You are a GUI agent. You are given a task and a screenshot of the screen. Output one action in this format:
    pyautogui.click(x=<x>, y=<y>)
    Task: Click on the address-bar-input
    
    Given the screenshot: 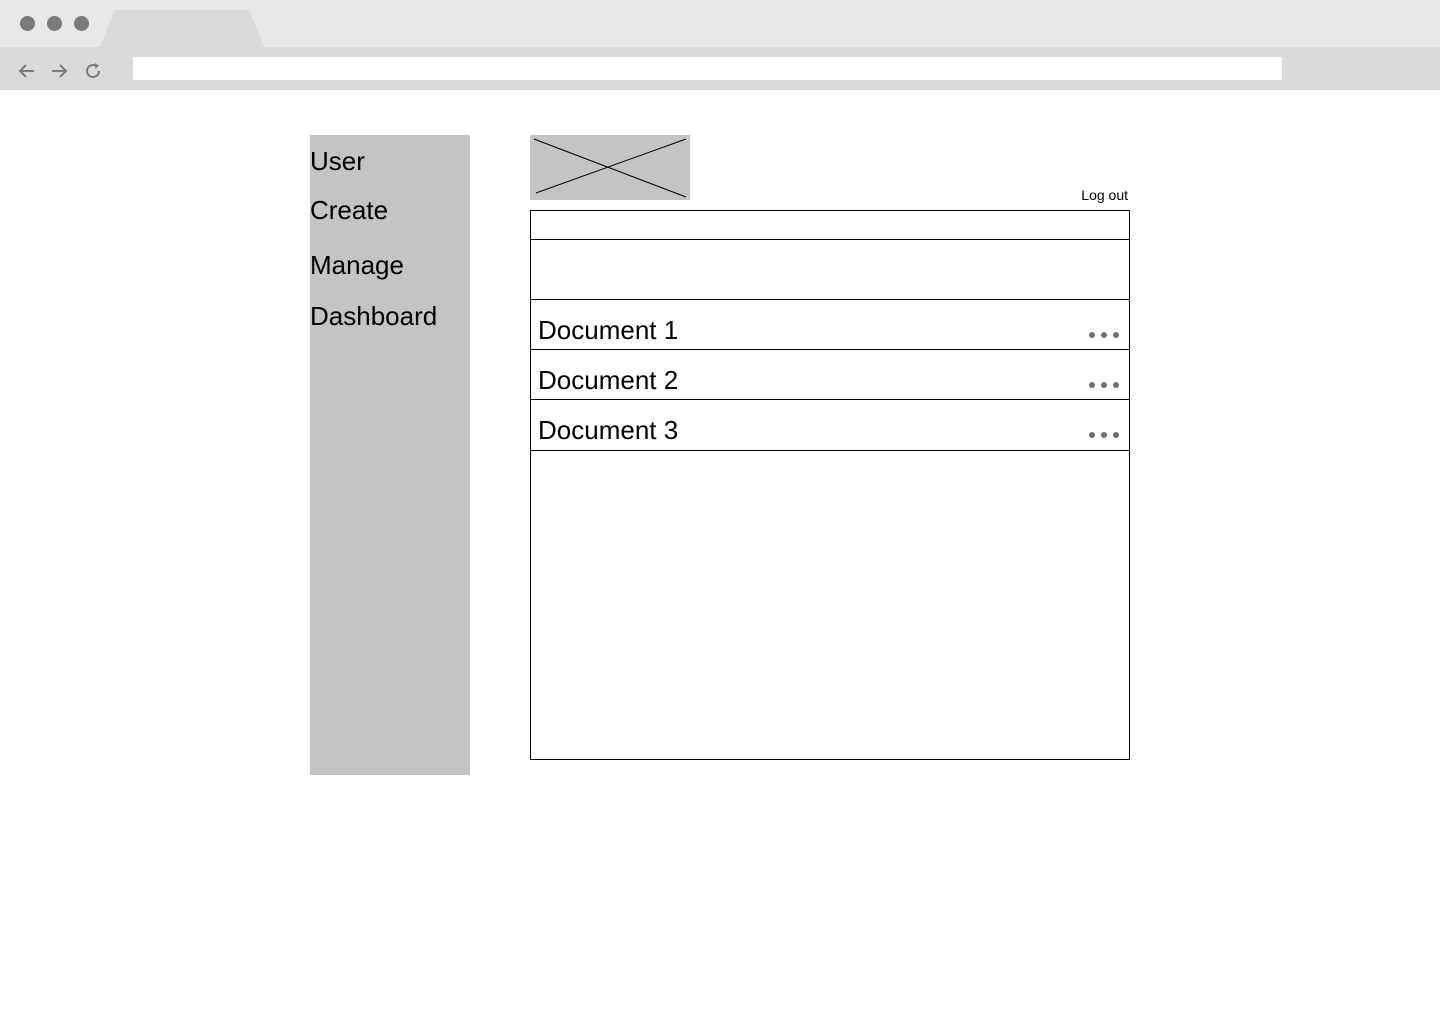 What is the action you would take?
    pyautogui.click(x=707, y=68)
    